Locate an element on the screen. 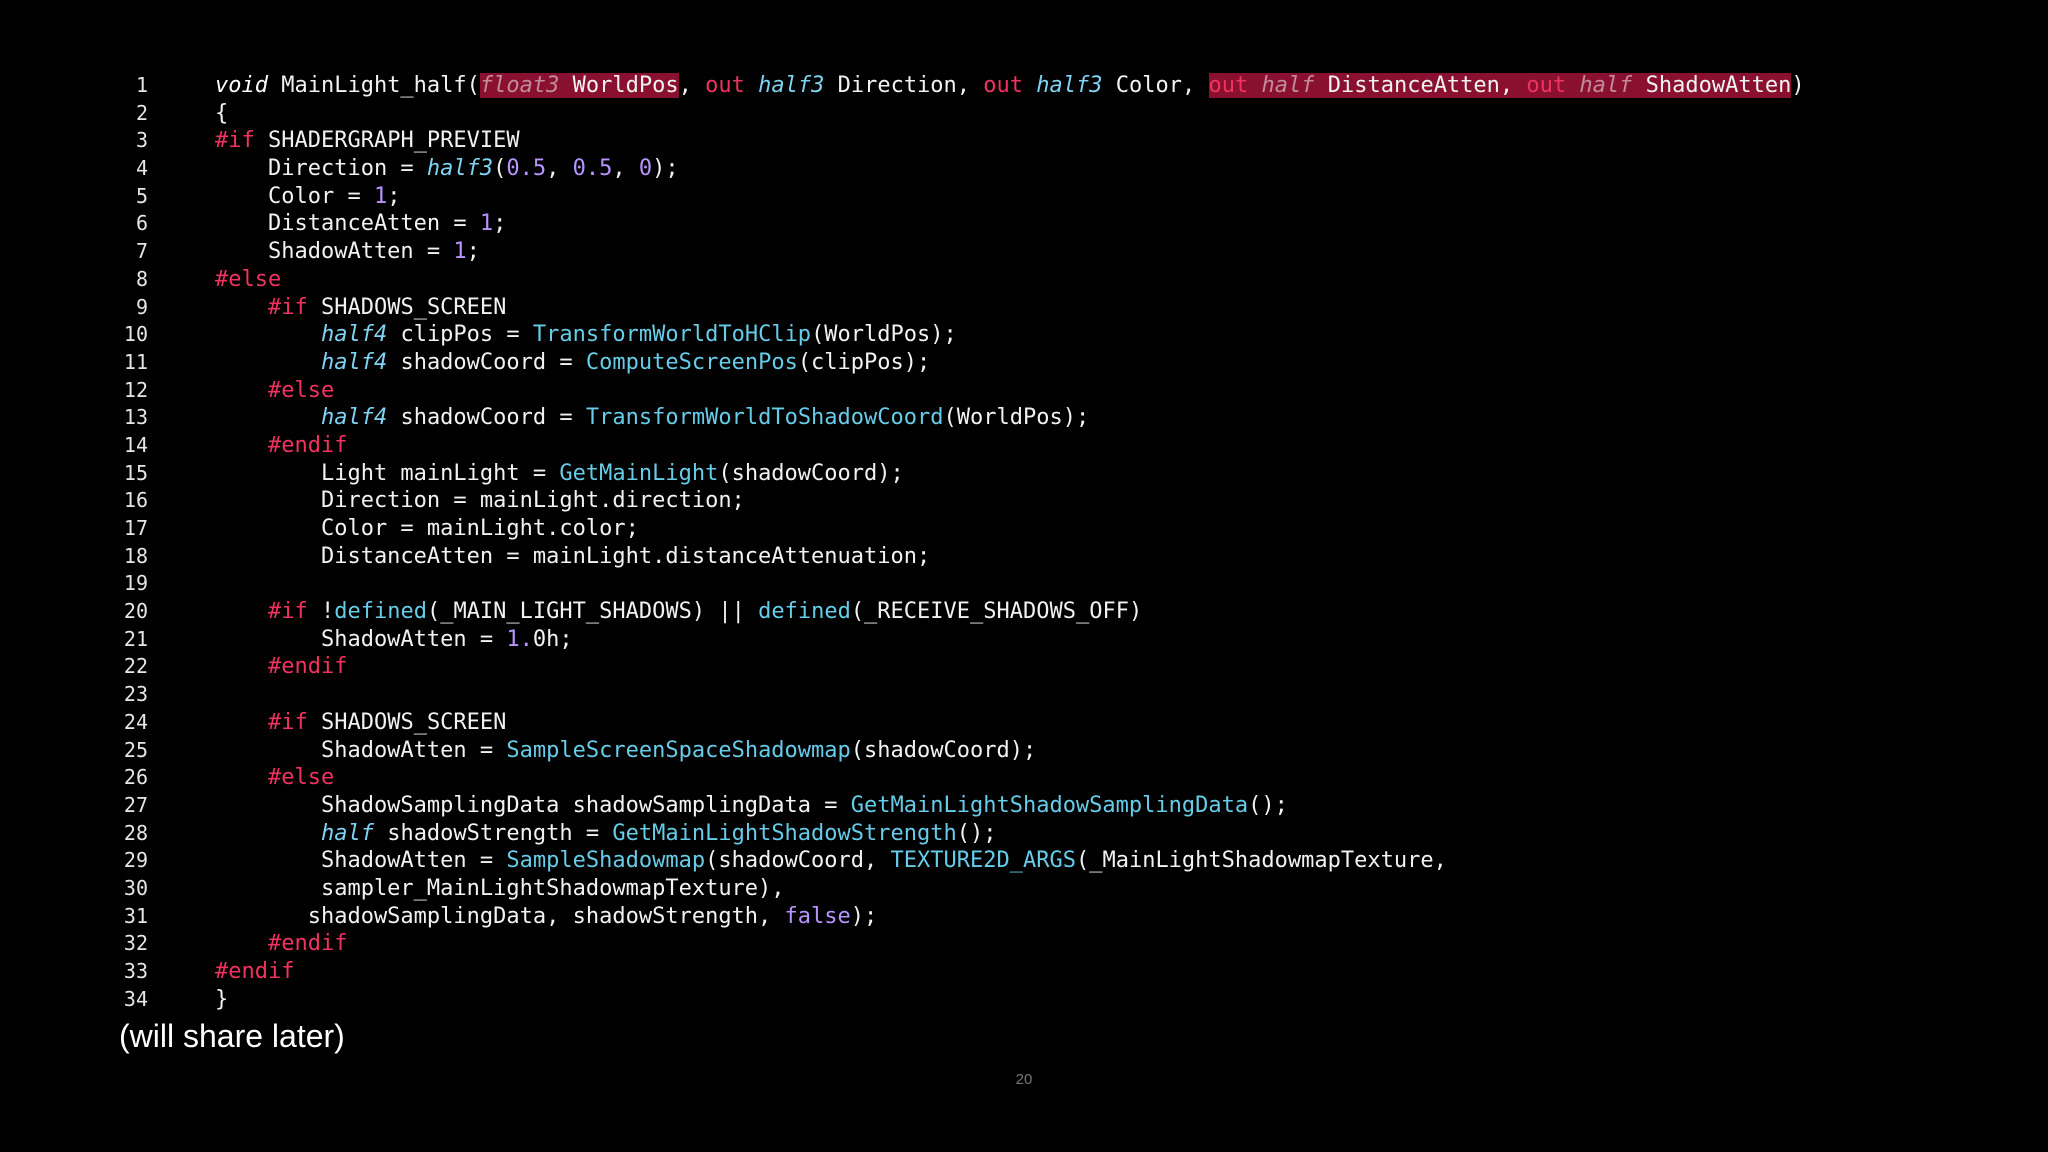 The width and height of the screenshot is (2048, 1152). code-token: TransformWorldToHClip is located at coordinates (672, 335).